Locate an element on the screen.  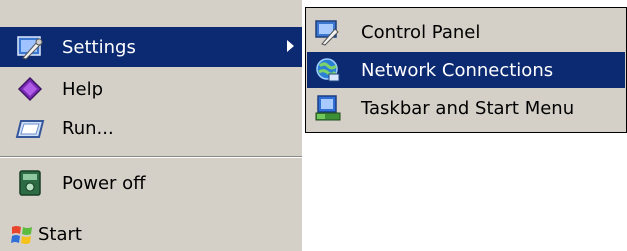
submenu-item-label: Taskbar and Start Menu is located at coordinates (468, 108).